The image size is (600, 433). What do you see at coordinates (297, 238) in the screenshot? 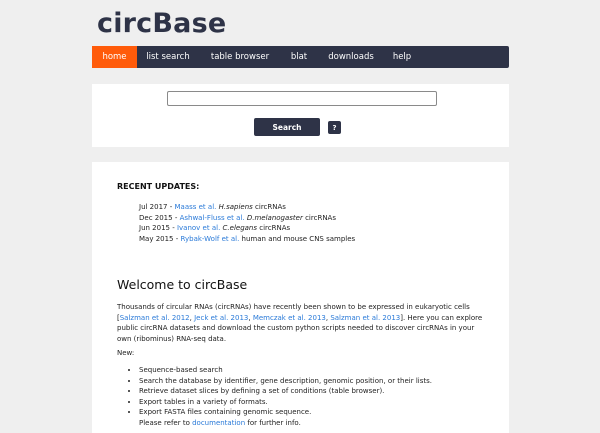
I see `update-text: human and mouse CNS samples` at bounding box center [297, 238].